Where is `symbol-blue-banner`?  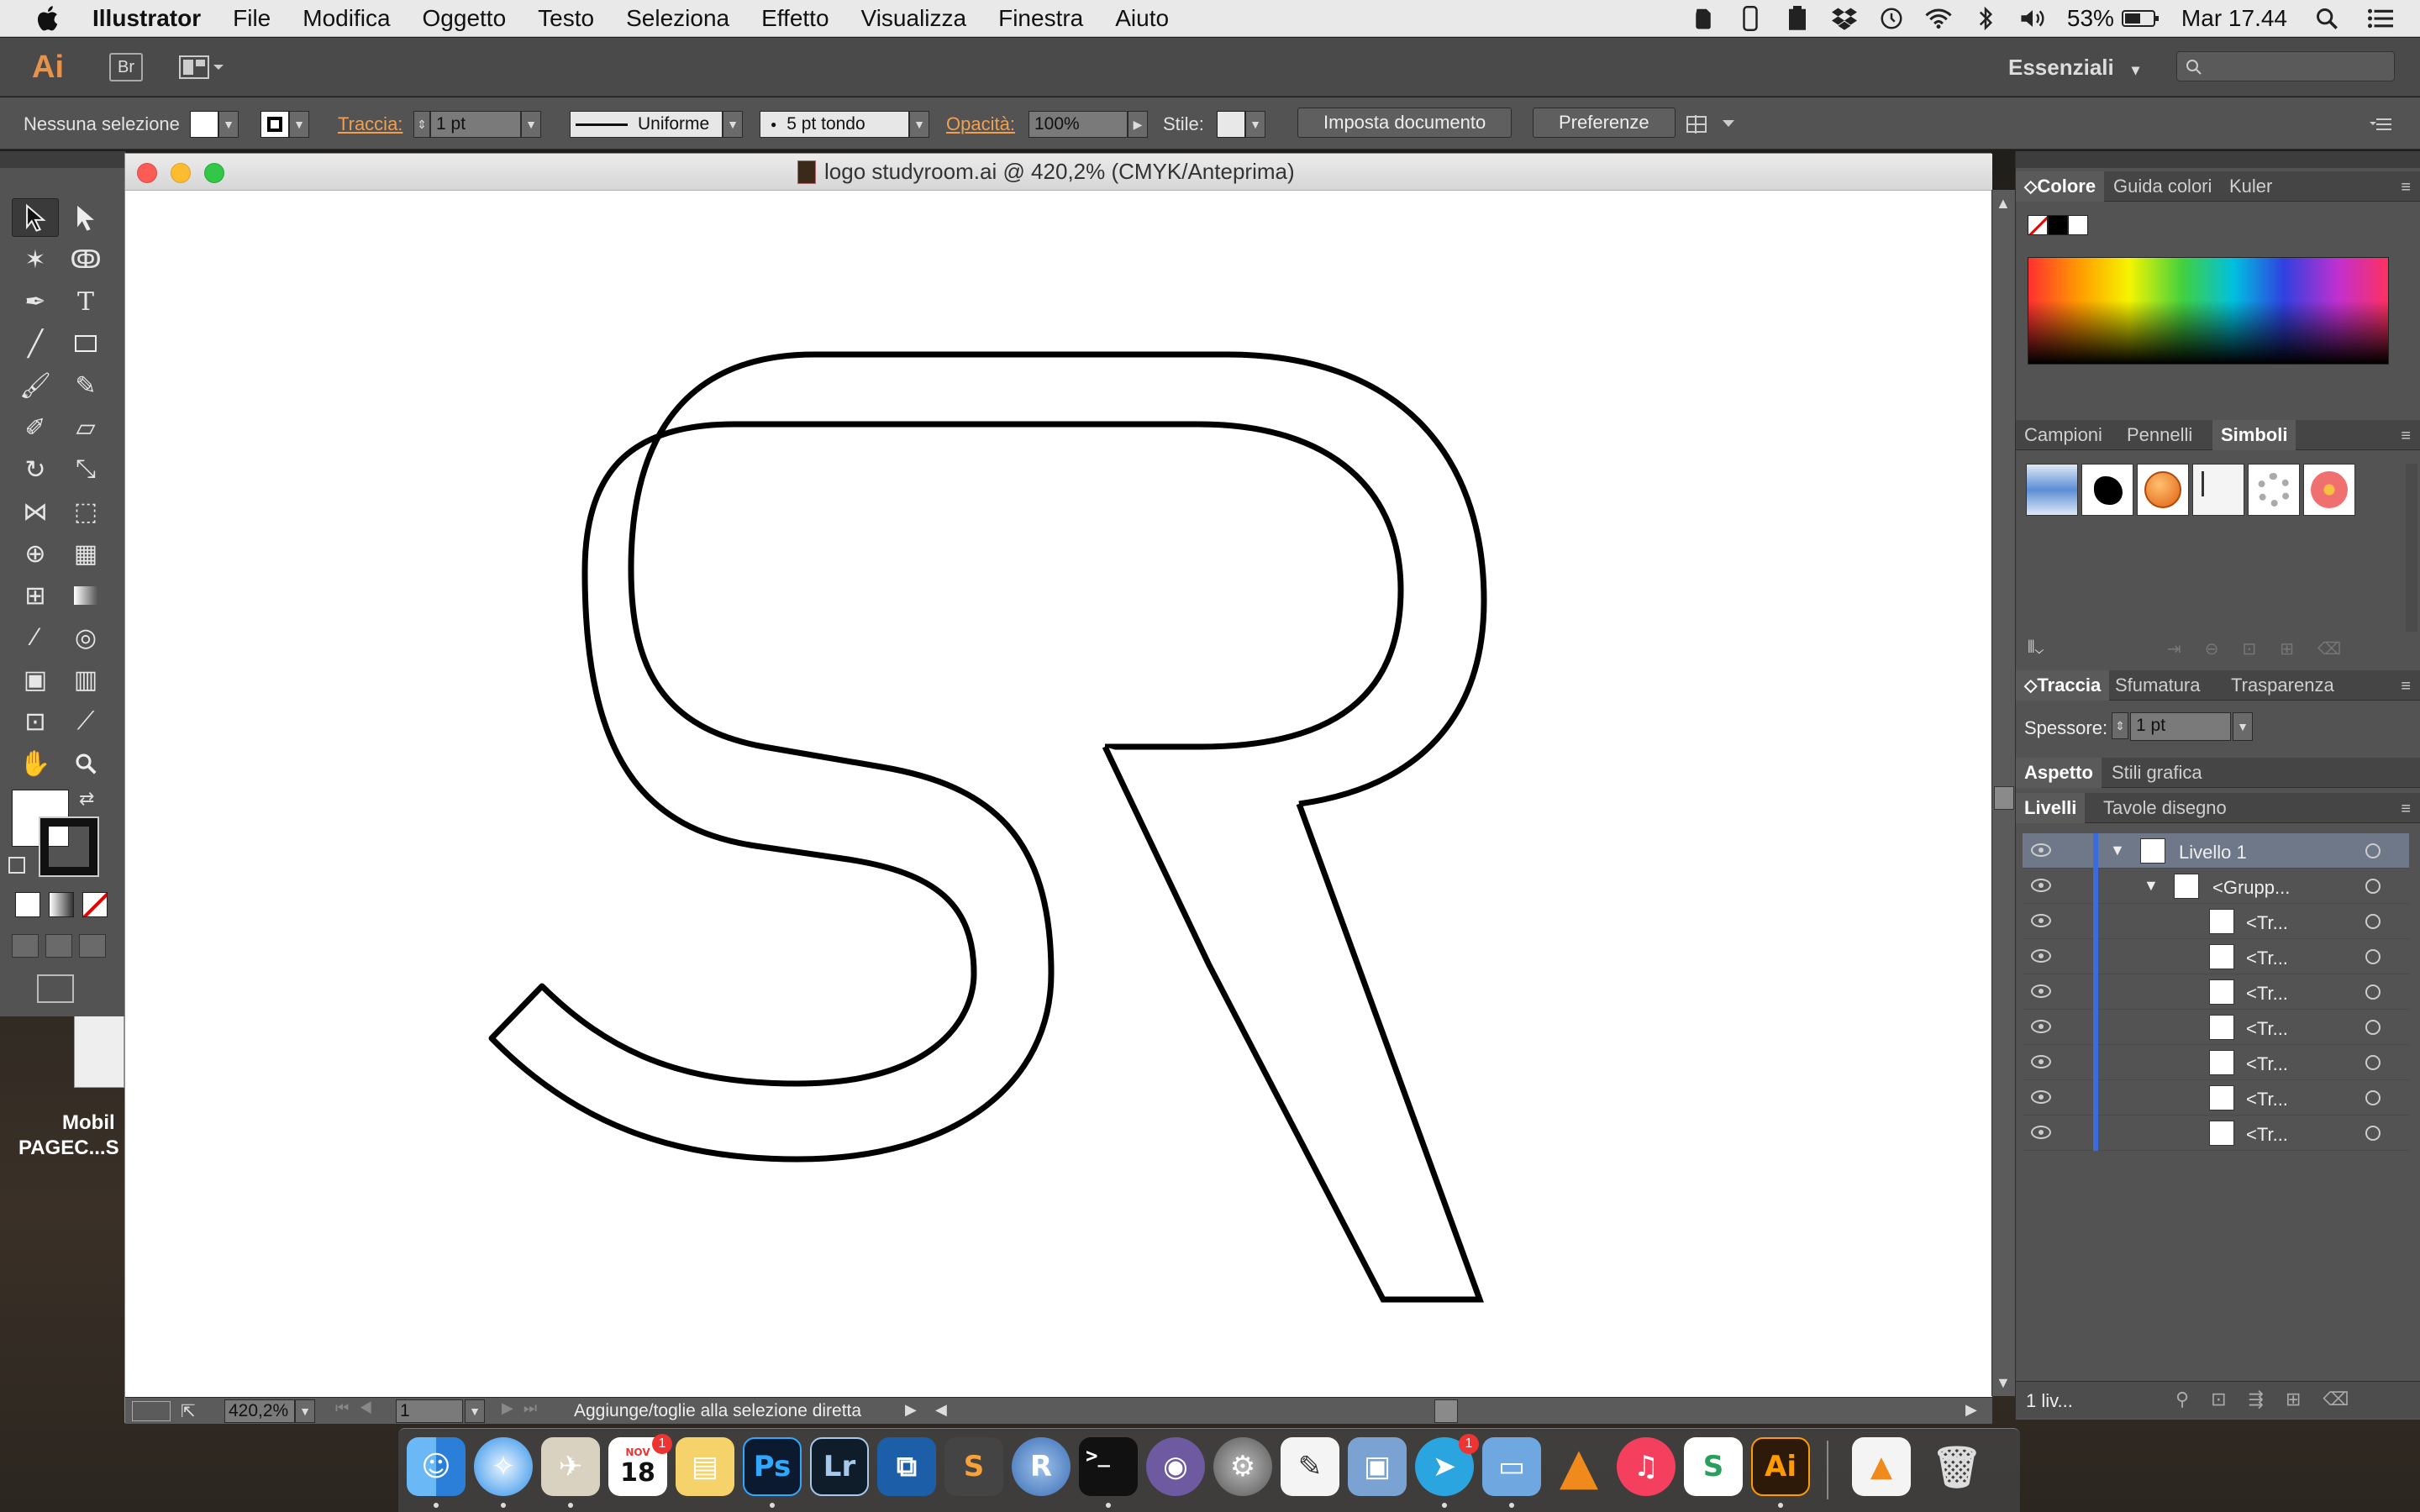 symbol-blue-banner is located at coordinates (2052, 490).